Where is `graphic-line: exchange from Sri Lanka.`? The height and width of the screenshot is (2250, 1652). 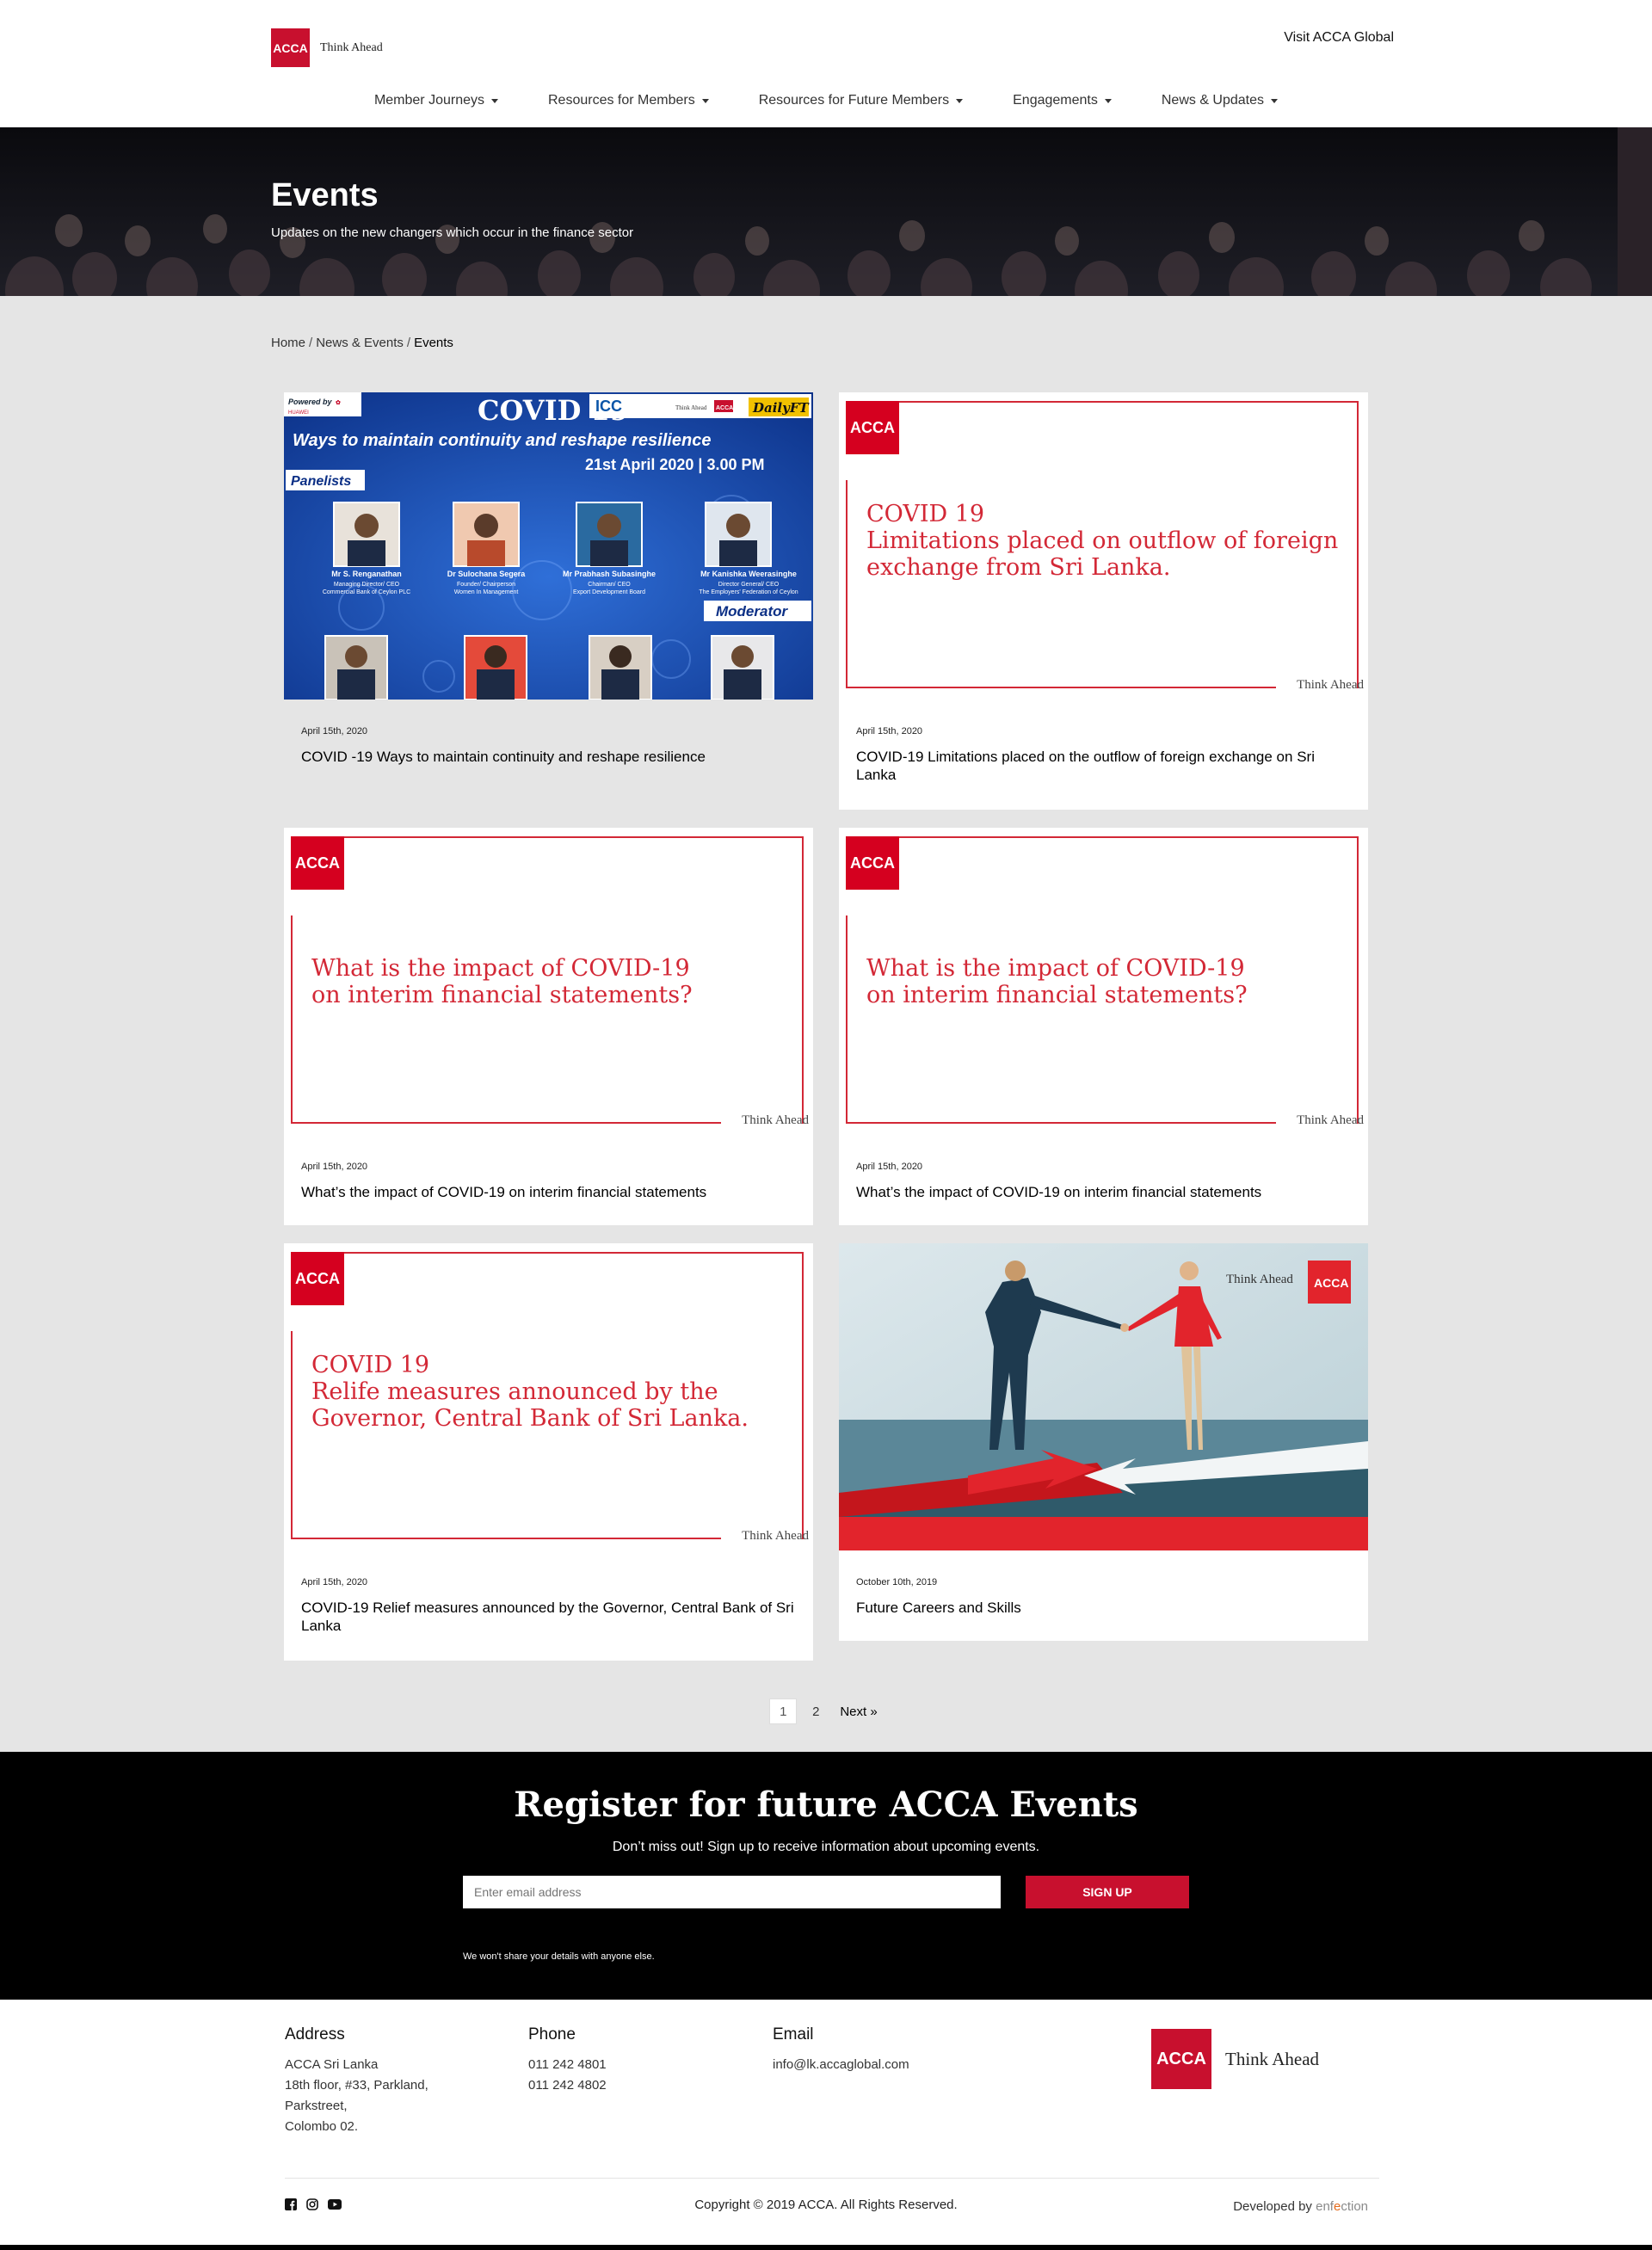 graphic-line: exchange from Sri Lanka. is located at coordinates (1018, 567).